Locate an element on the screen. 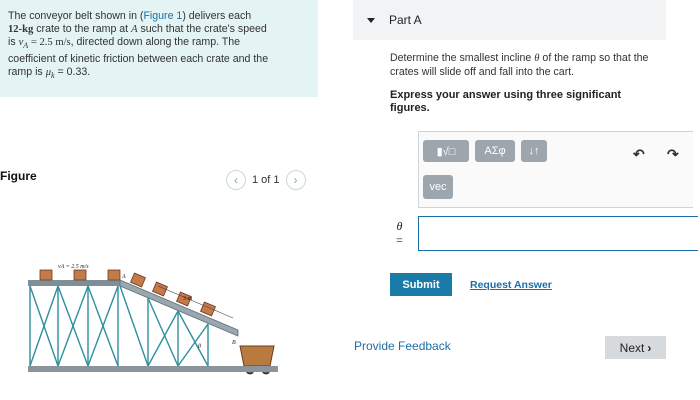 This screenshot has height=400, width=700. answer-input is located at coordinates (558, 233).